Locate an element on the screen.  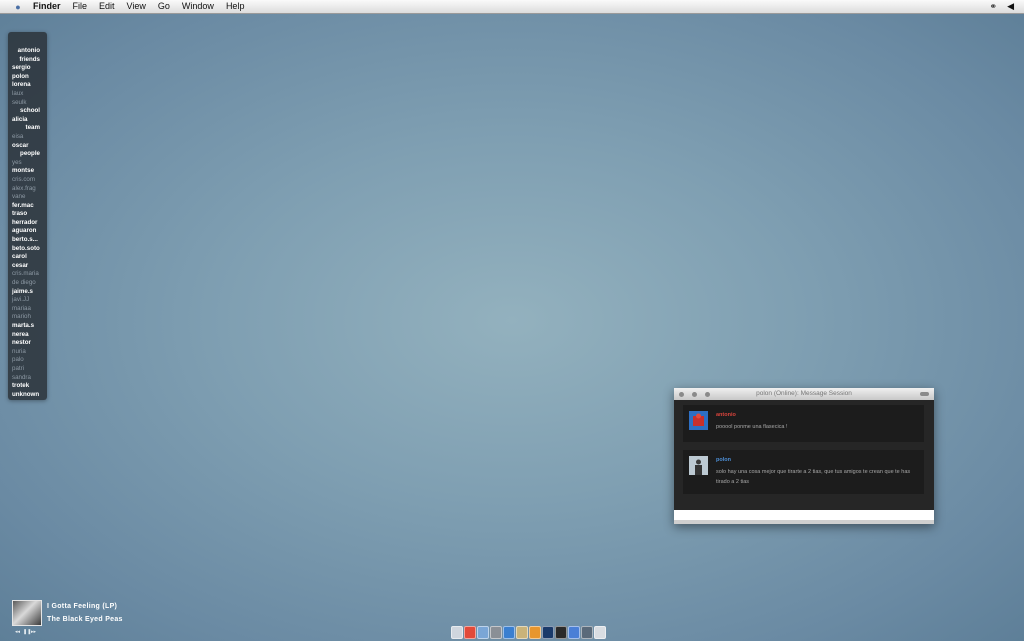
buddy-group-header: friends is located at coordinates (27, 60).